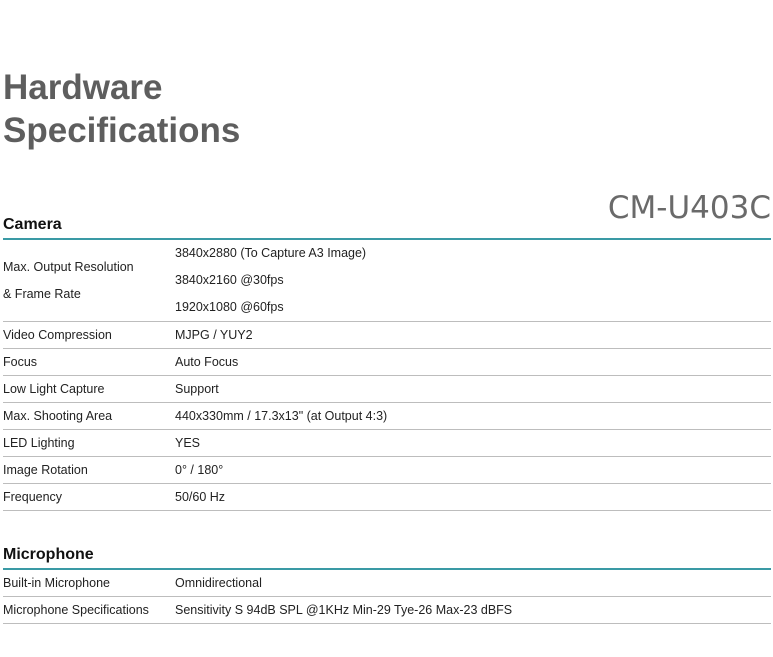 This screenshot has width=773, height=657. I want to click on spec-label: Microphone Specifications, so click(76, 609).